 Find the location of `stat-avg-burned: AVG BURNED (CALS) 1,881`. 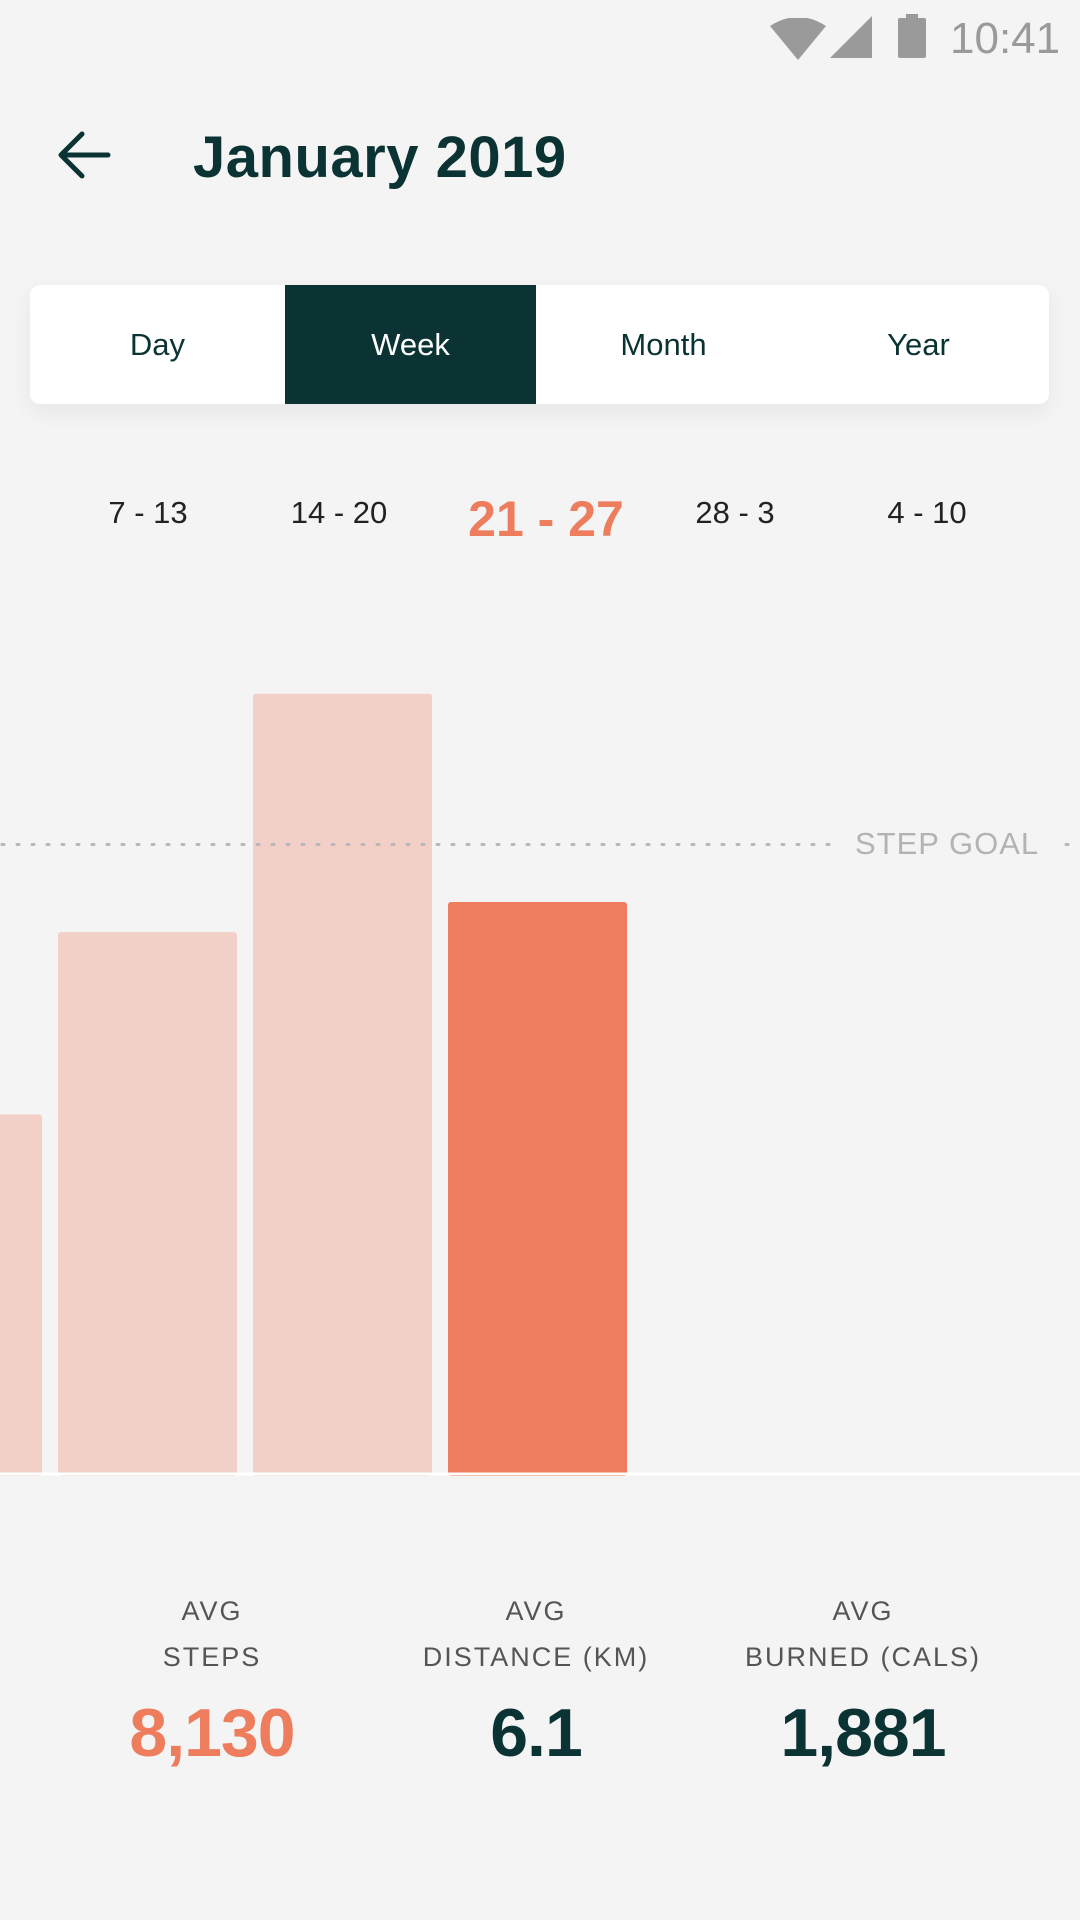

stat-avg-burned: AVG BURNED (CALS) 1,881 is located at coordinates (863, 1680).